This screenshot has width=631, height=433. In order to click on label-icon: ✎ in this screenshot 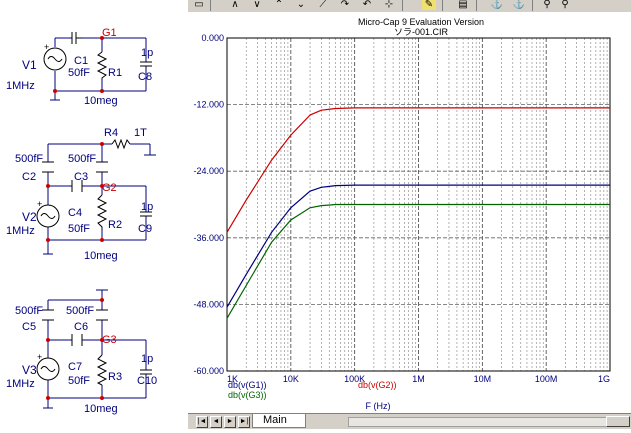, I will do `click(429, 5)`.